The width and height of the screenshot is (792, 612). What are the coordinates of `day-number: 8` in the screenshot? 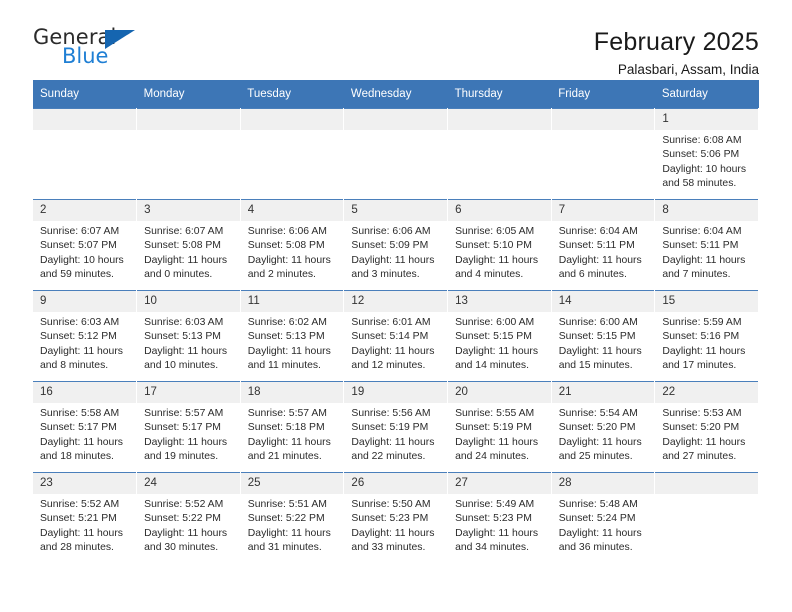 It's located at (706, 210).